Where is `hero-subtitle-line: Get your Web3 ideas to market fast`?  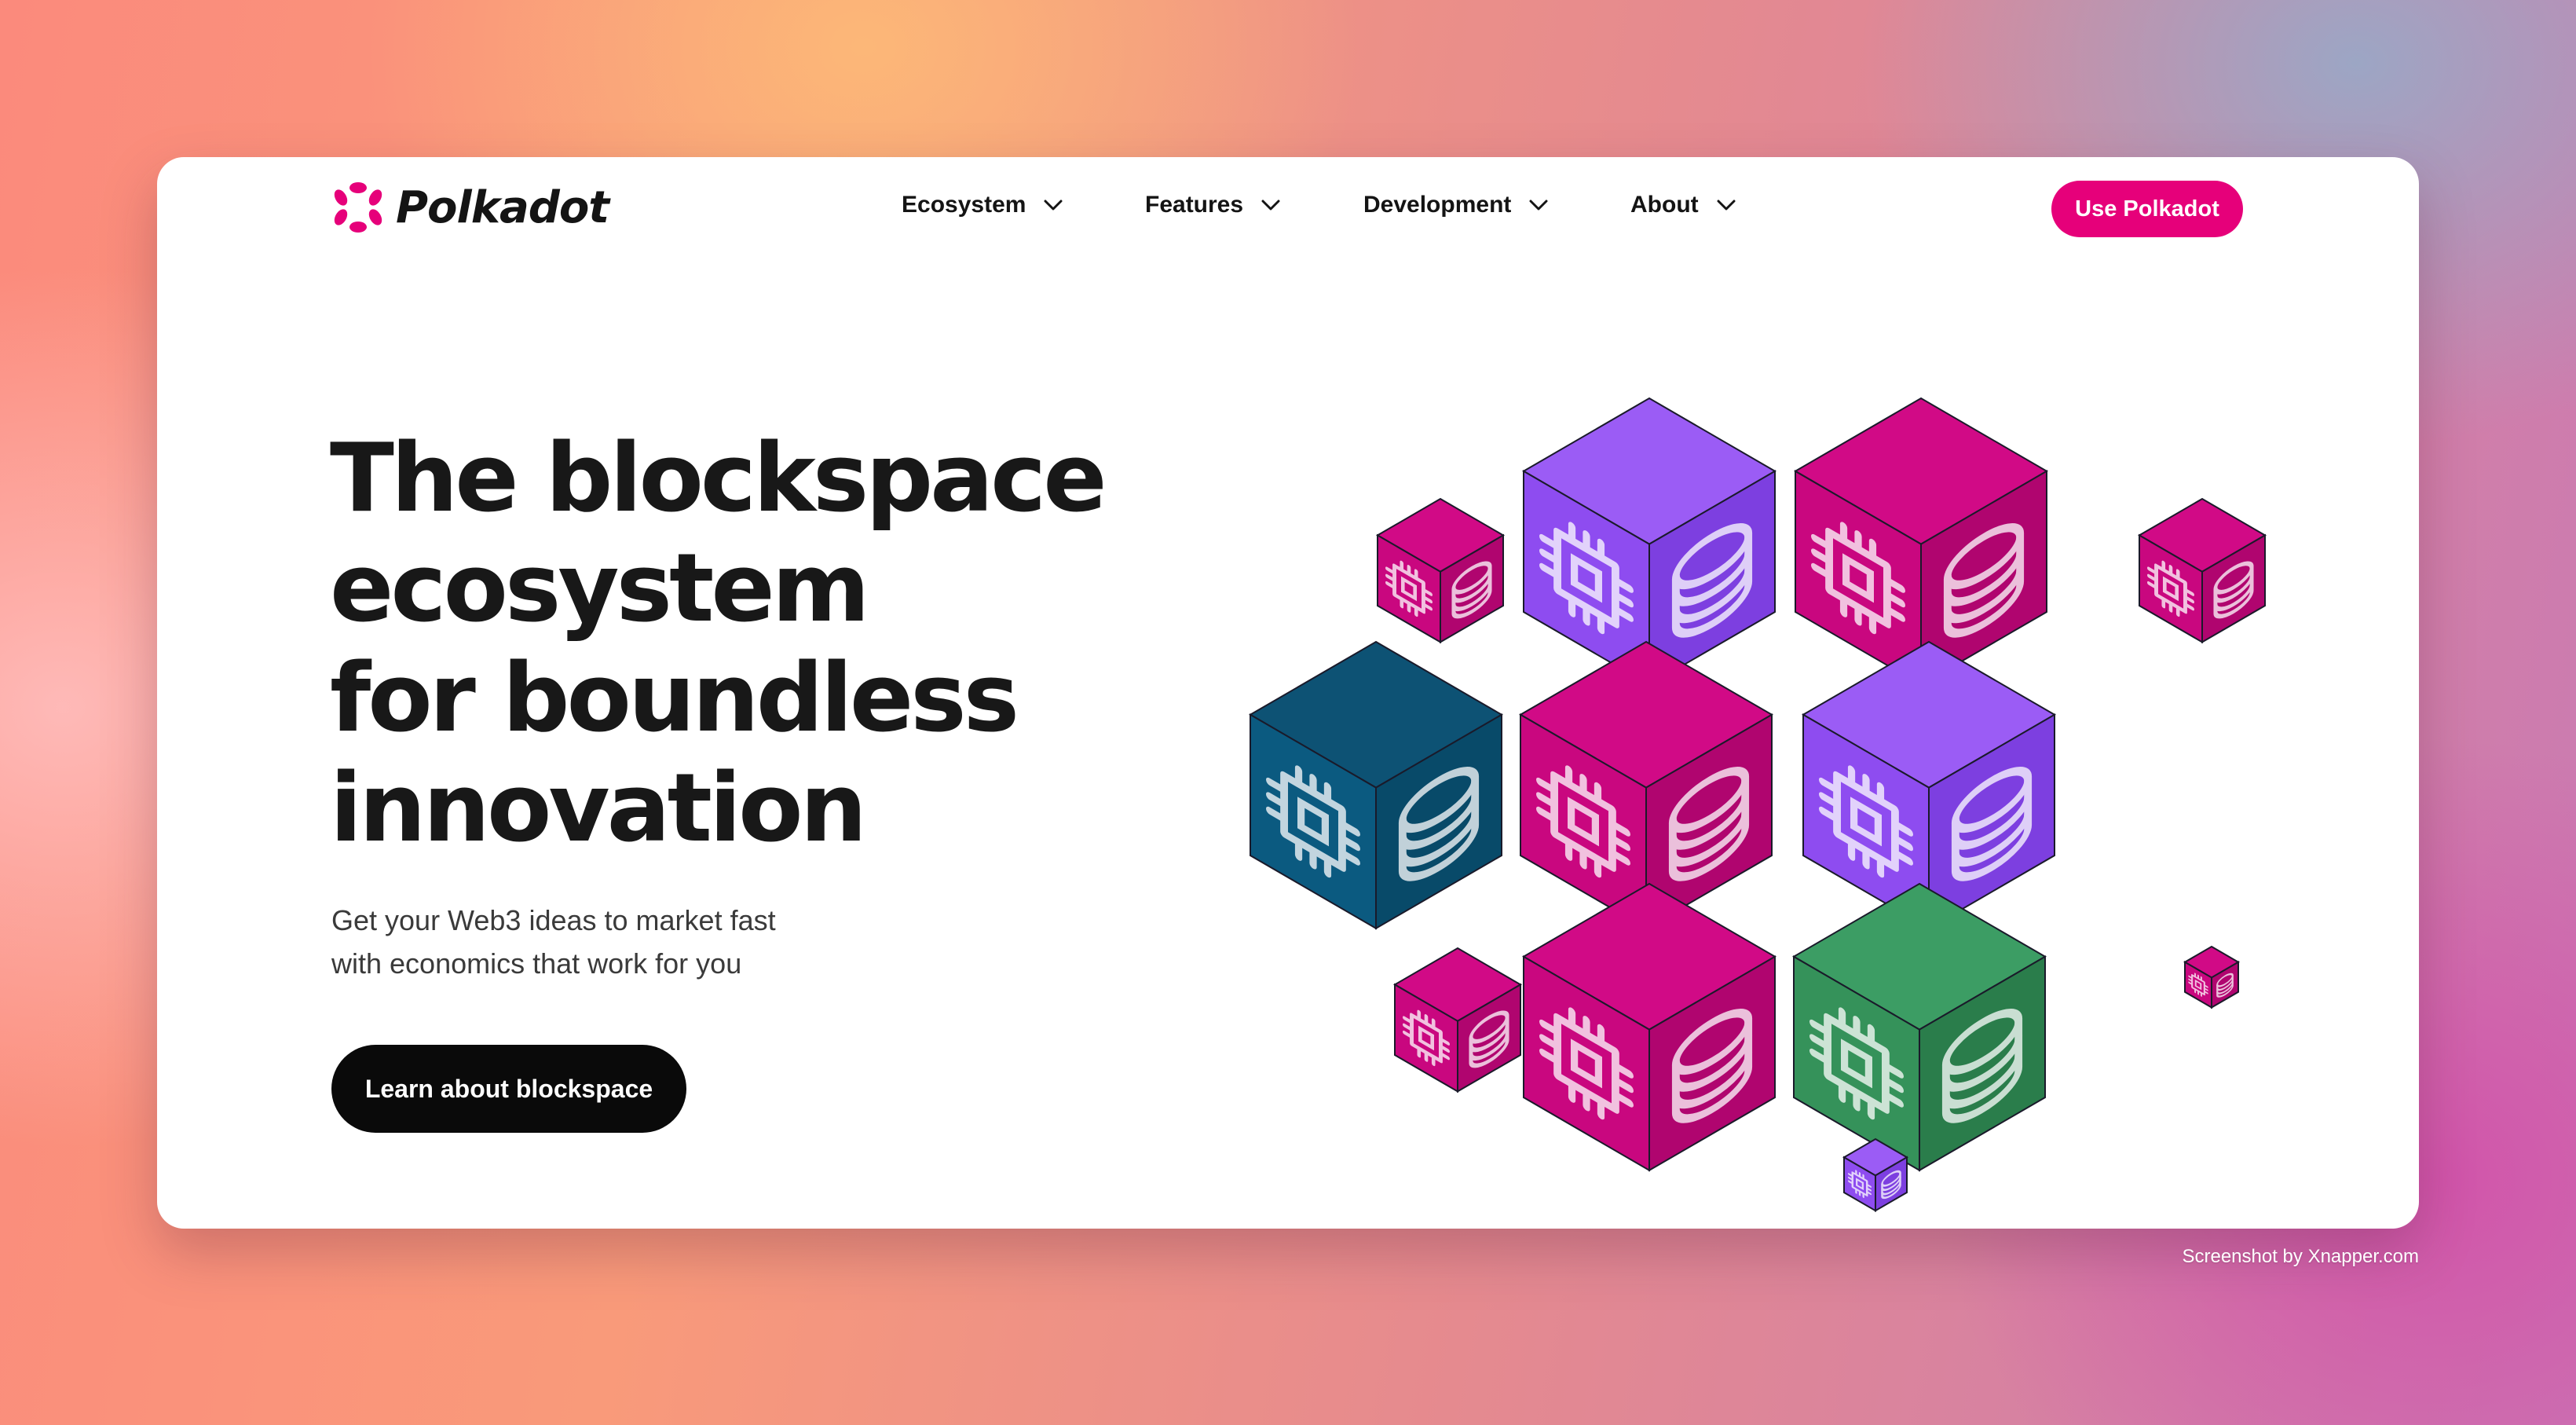
hero-subtitle-line: Get your Web3 ideas to market fast is located at coordinates (554, 920).